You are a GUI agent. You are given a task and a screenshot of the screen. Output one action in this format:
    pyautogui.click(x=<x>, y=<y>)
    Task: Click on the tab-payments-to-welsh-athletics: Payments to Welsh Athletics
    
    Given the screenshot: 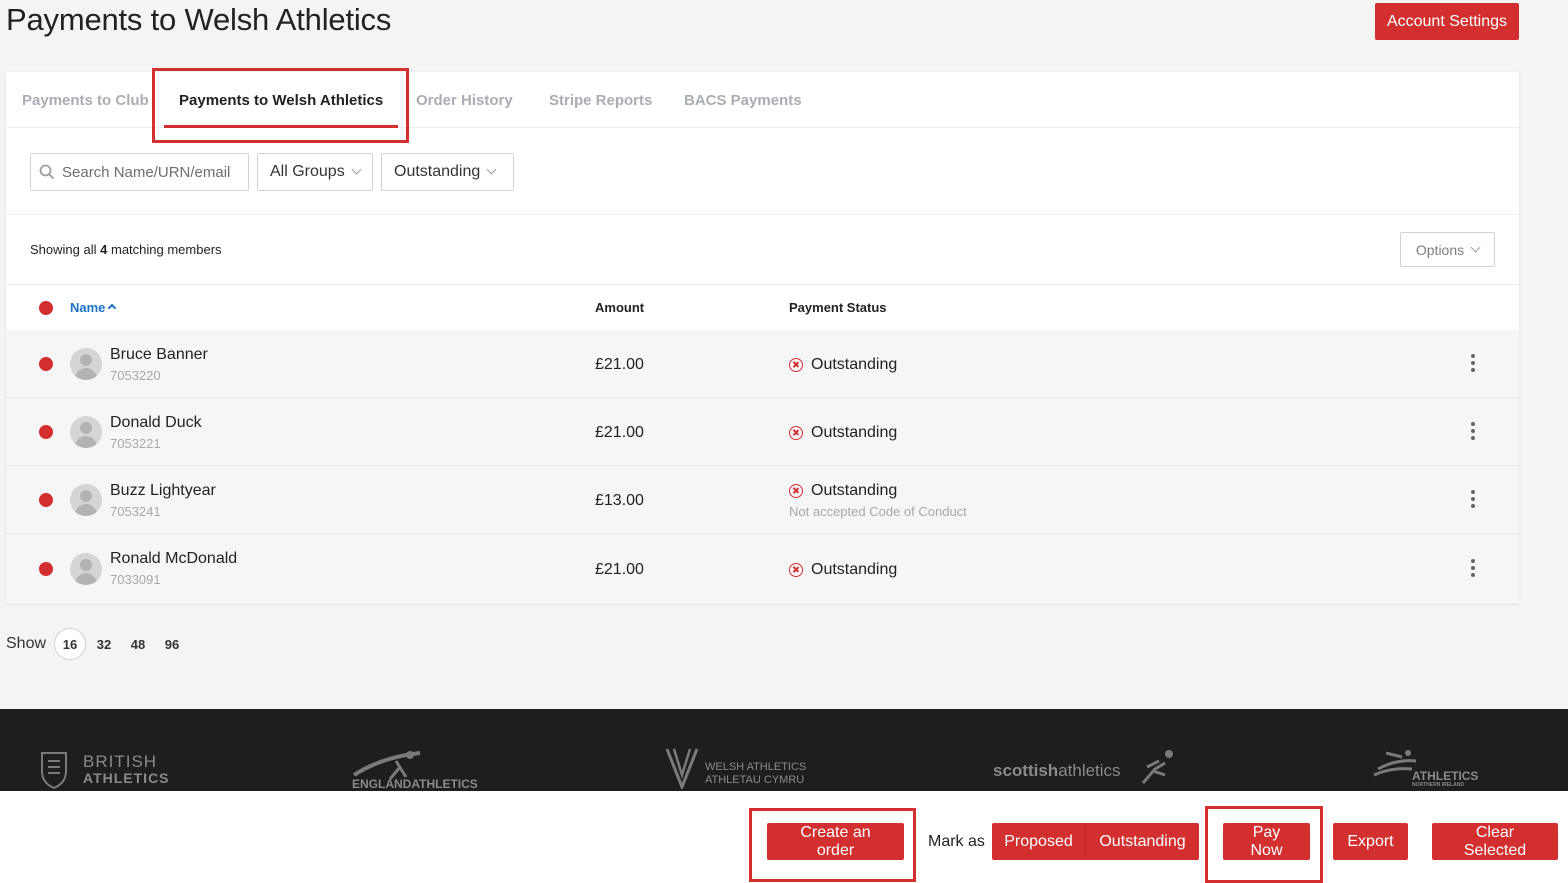 What is the action you would take?
    pyautogui.click(x=281, y=100)
    